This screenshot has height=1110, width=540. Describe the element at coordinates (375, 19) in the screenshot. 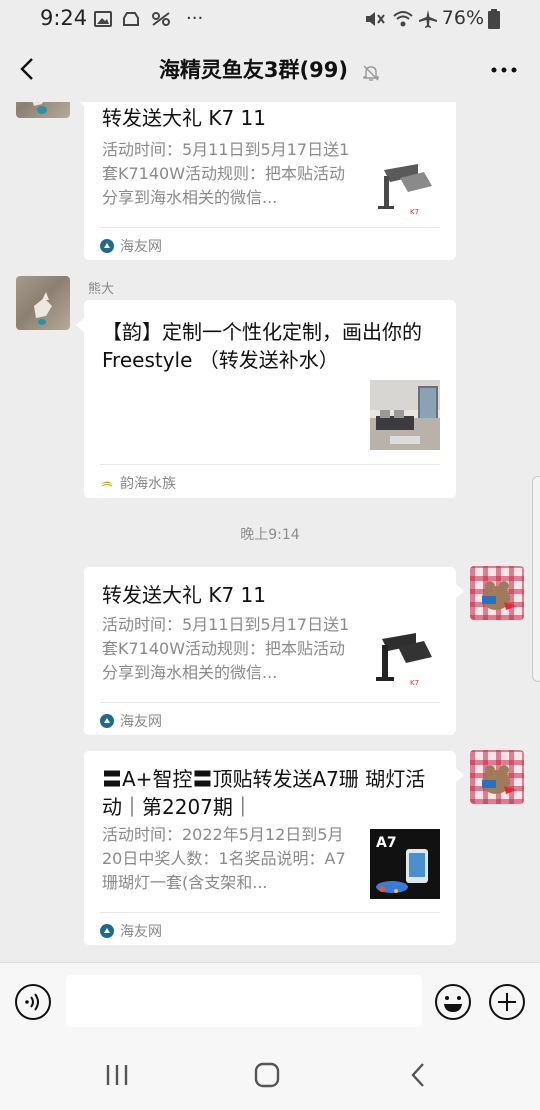

I see `mute-status-icon` at that location.